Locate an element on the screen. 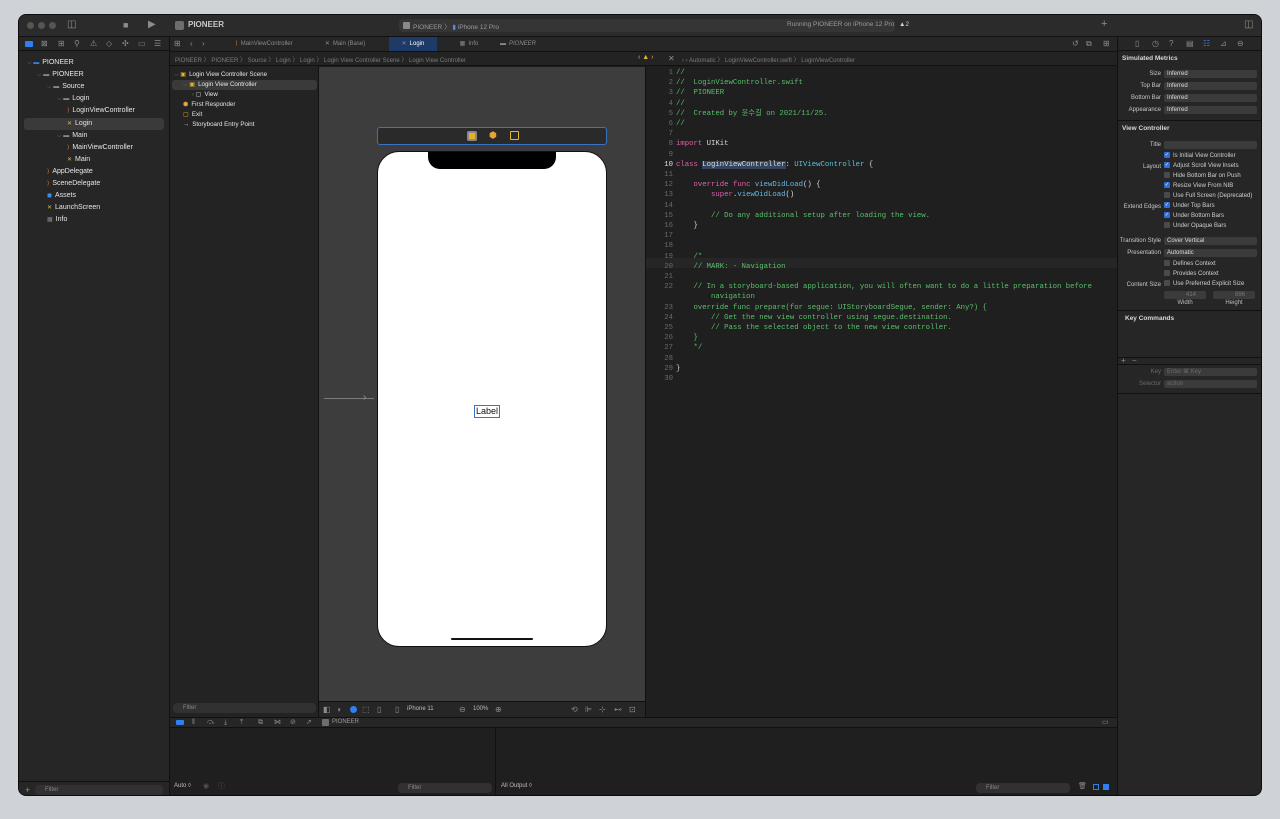 The image size is (1280, 819). navigator-item: ◼ Assets is located at coordinates (94, 196).